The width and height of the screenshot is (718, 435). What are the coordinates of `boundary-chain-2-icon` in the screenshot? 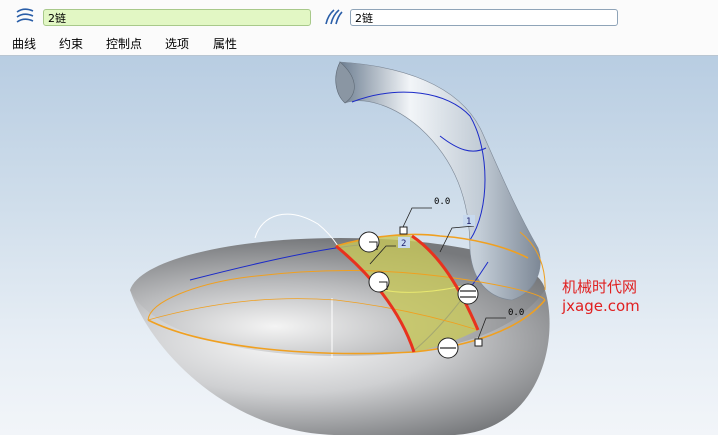 It's located at (333, 17).